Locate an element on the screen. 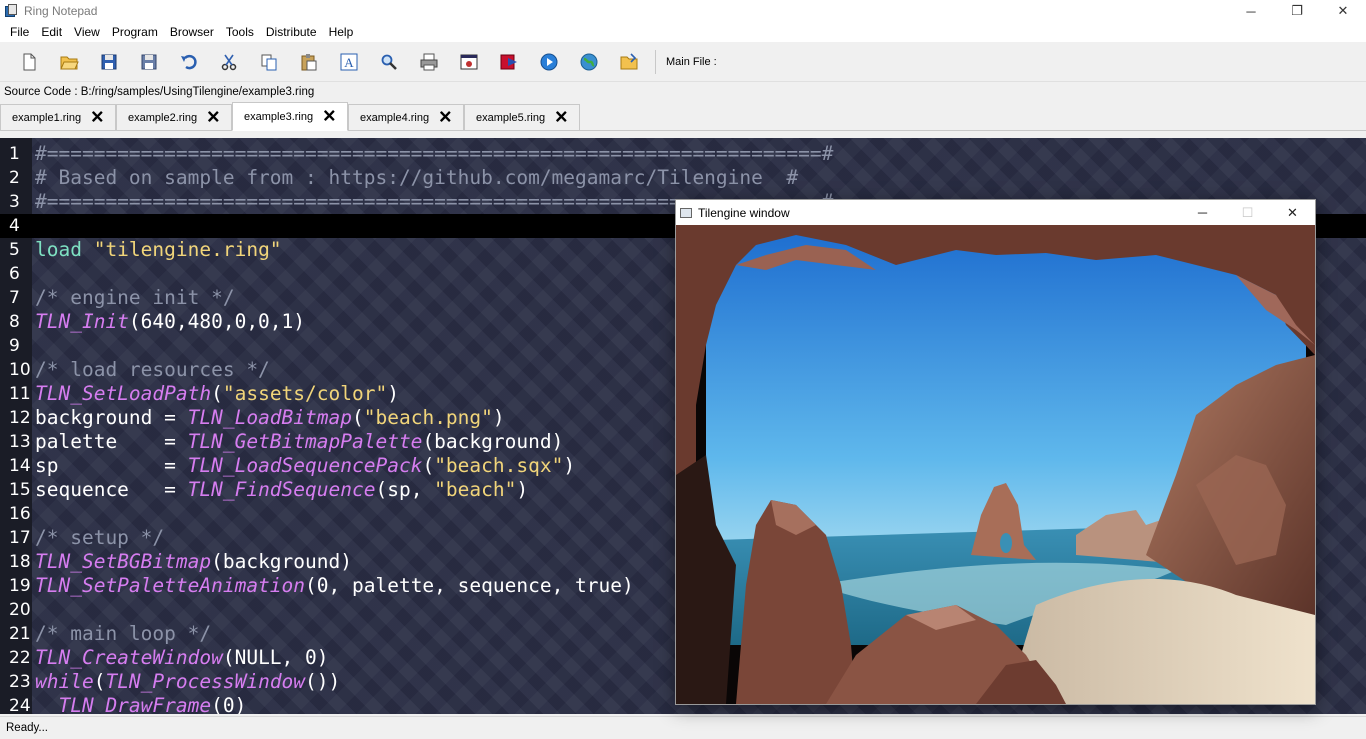 This screenshot has height=739, width=1366. code-token: (background) is located at coordinates (493, 441).